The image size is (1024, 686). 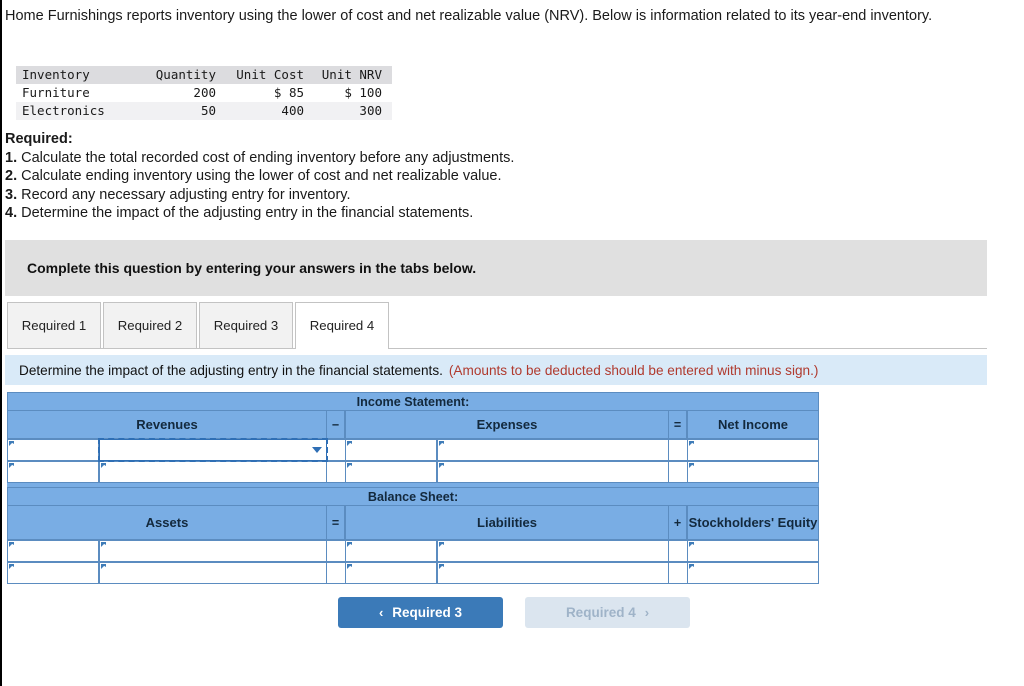 I want to click on bs-row1-liability-value-cell, so click(x=553, y=551).